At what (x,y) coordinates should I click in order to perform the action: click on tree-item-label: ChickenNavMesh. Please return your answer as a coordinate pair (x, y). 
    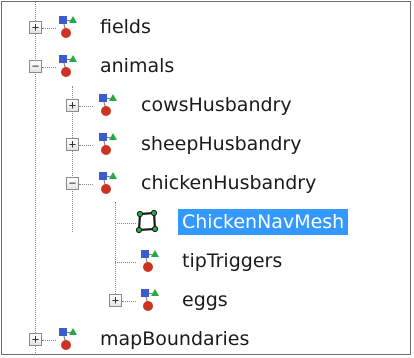
    Looking at the image, I should click on (263, 222).